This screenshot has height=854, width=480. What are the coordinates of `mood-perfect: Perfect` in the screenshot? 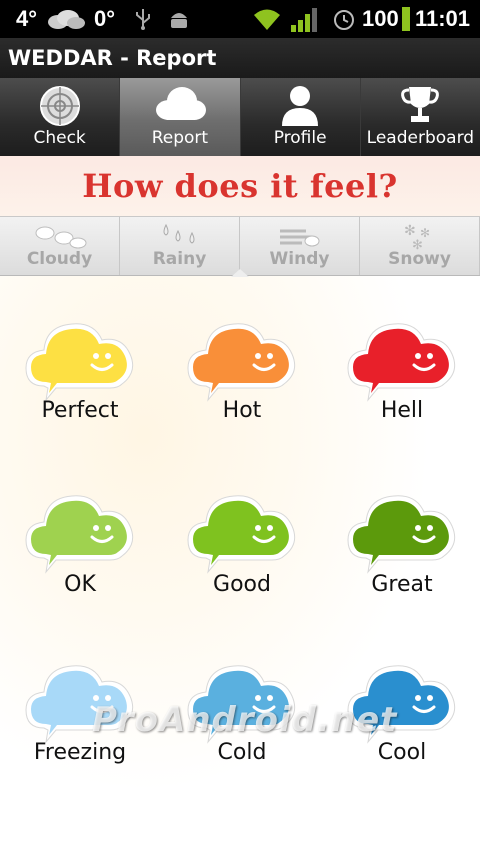 It's located at (80, 359).